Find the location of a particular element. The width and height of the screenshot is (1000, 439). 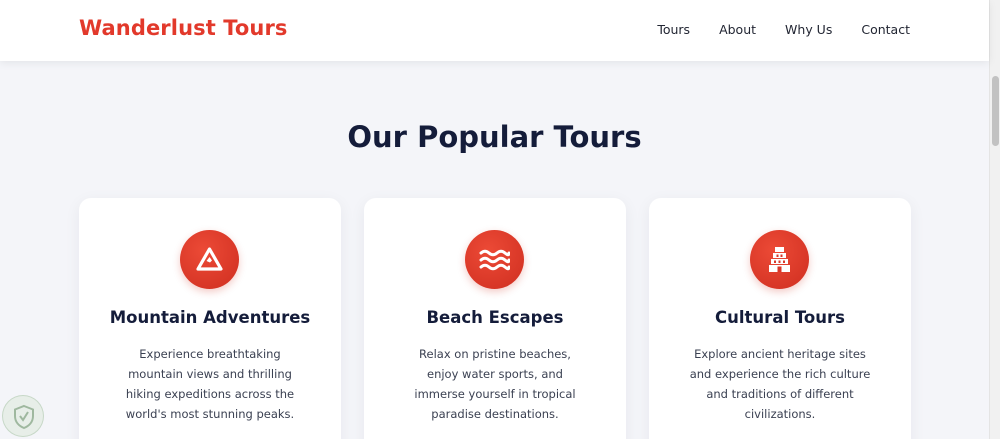

temple-icon is located at coordinates (779, 259).